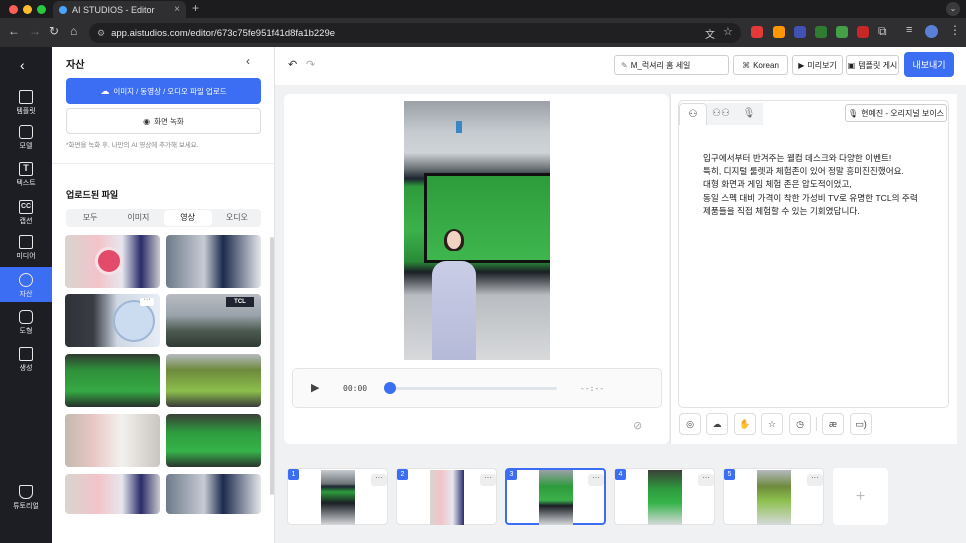 The height and width of the screenshot is (543, 966). I want to click on scene-card-selected: 3 ···, so click(555, 496).